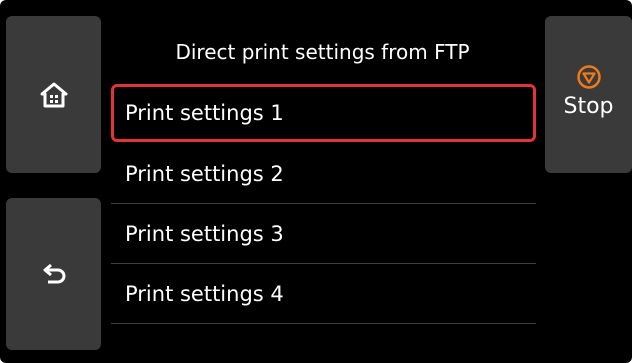 The width and height of the screenshot is (632, 363). Describe the element at coordinates (589, 77) in the screenshot. I see `stop-icon` at that location.